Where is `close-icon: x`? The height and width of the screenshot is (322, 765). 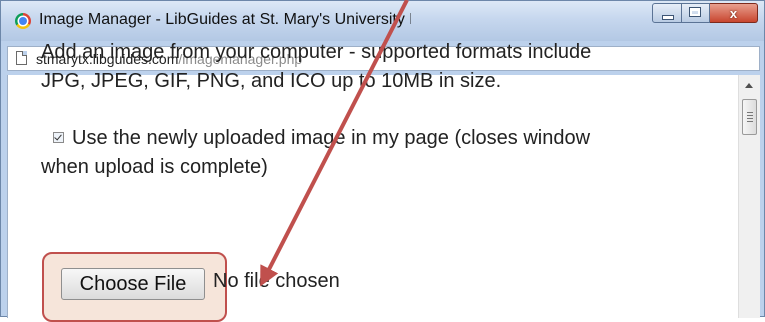 close-icon: x is located at coordinates (733, 13).